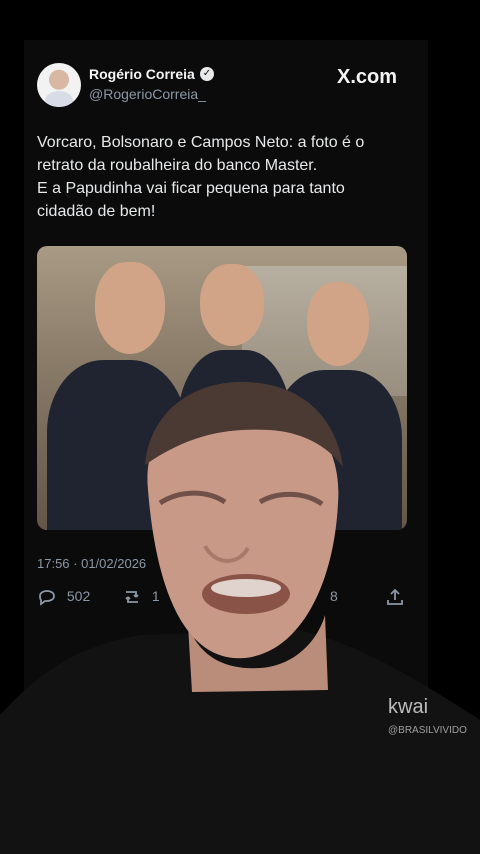  Describe the element at coordinates (132, 597) in the screenshot. I see `retweet-icon` at that location.